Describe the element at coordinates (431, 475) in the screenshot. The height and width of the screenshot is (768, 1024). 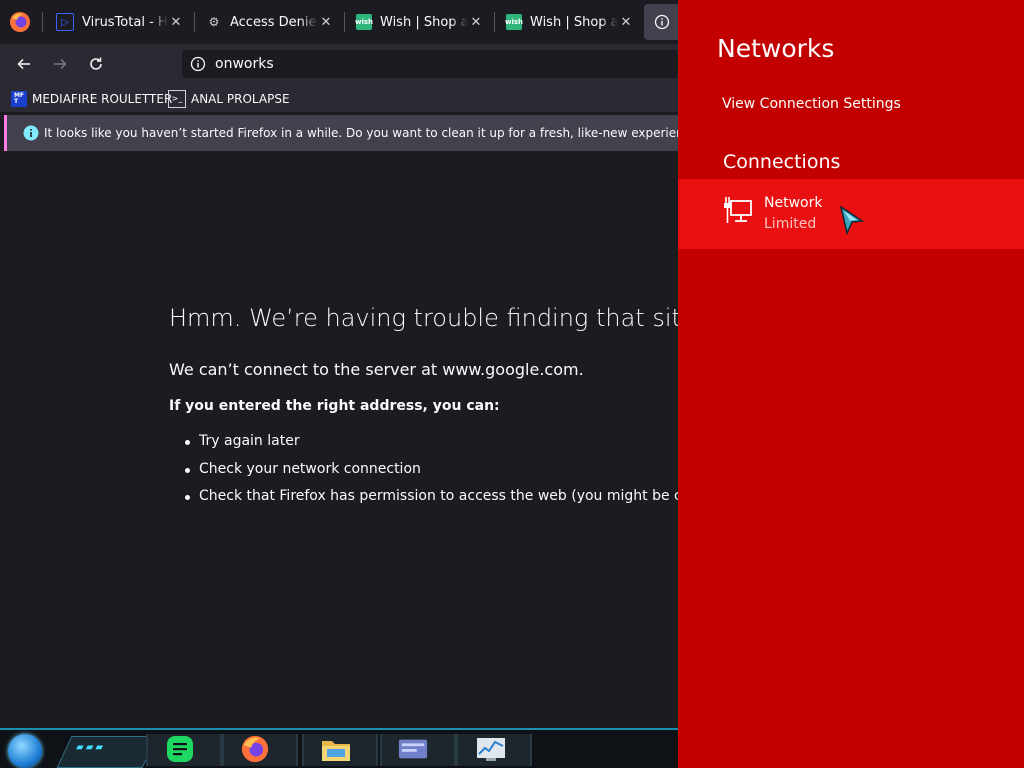
I see `list-item: Check your network connection` at that location.